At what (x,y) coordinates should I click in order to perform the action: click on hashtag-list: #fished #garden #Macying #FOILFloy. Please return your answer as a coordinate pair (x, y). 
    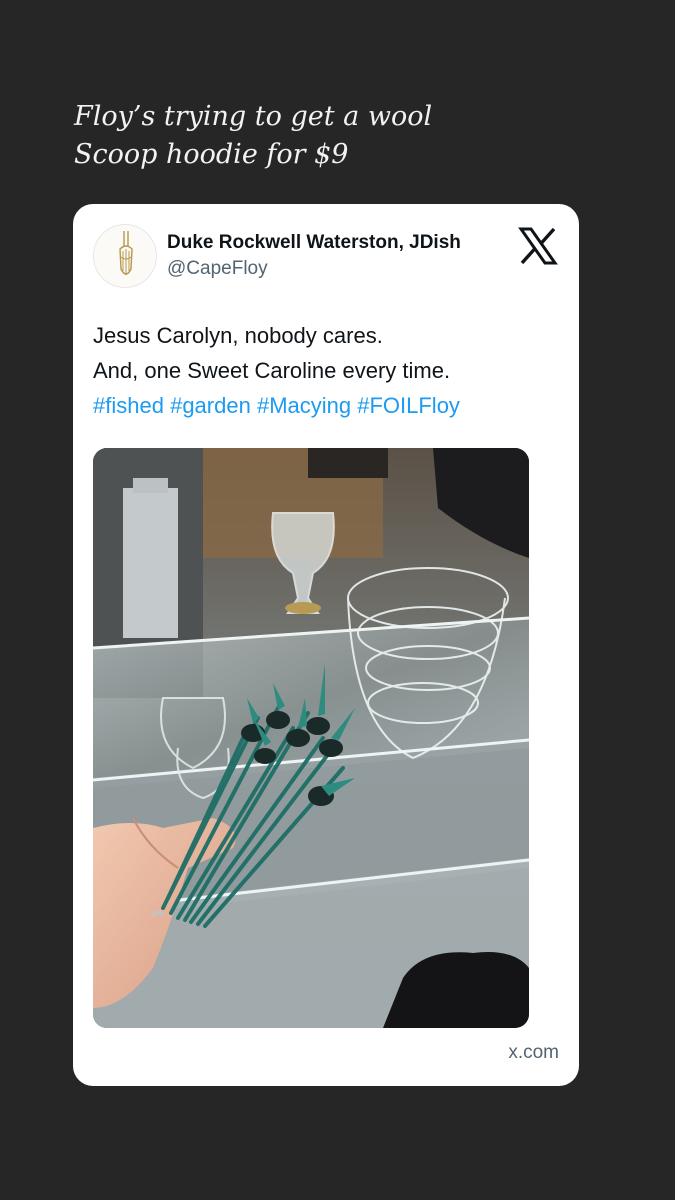
    Looking at the image, I should click on (328, 405).